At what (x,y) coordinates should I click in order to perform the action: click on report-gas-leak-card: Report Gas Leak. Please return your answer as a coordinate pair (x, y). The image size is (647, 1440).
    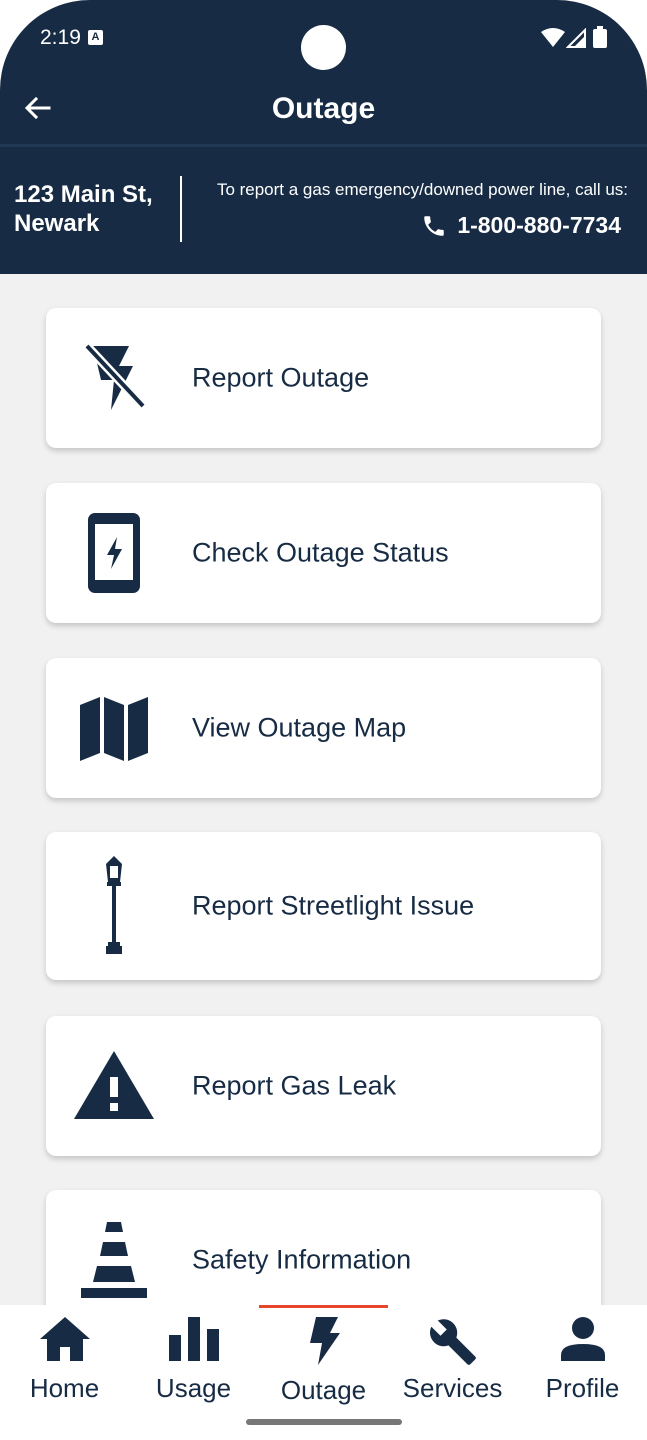
    Looking at the image, I should click on (323, 1086).